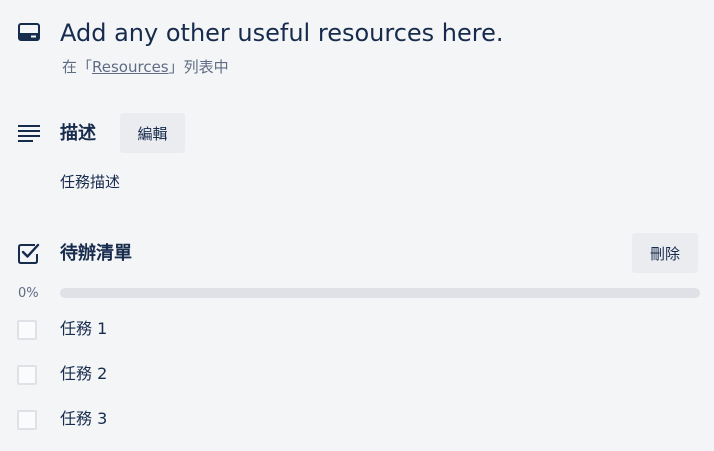 The image size is (714, 451). I want to click on checklist-item-label: 任務 2, so click(83, 374).